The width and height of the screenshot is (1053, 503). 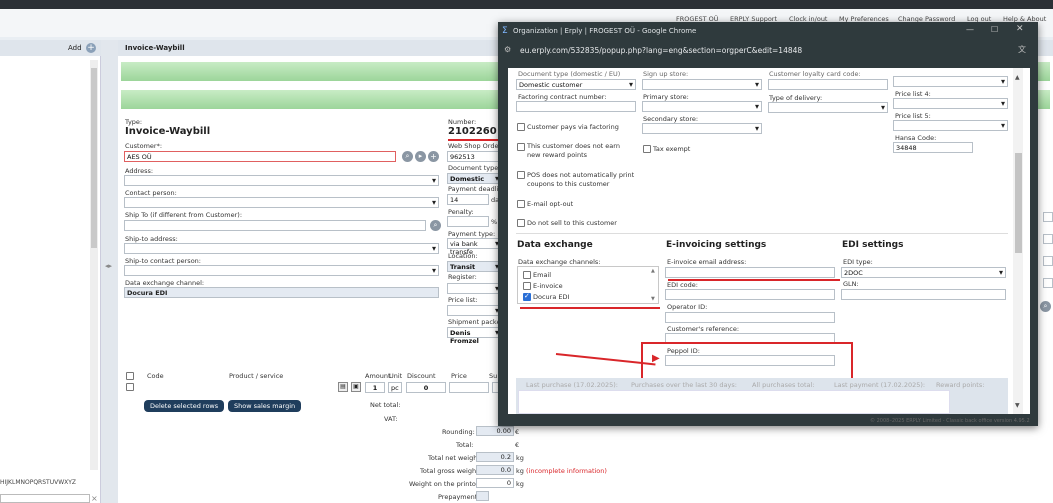 What do you see at coordinates (815, 74) in the screenshot?
I see `loyalty-card-label: Customer loyalty card code:` at bounding box center [815, 74].